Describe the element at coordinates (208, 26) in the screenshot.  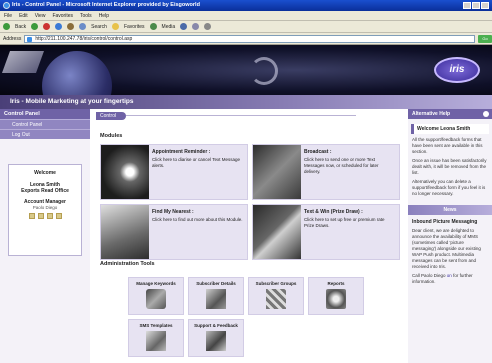
I see `print-icon` at that location.